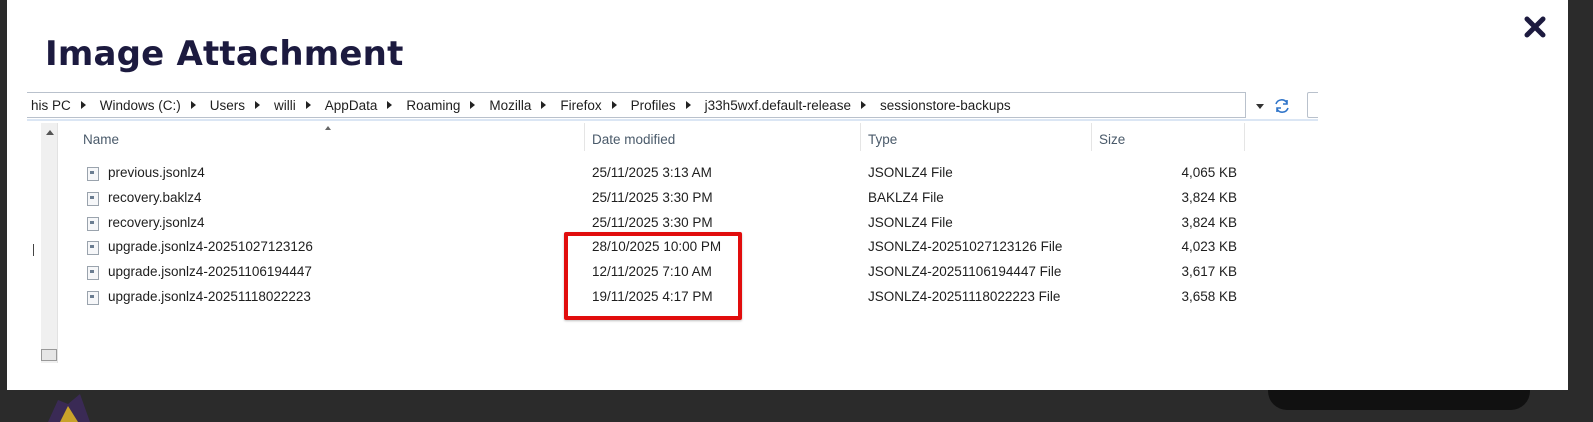 This screenshot has width=1593, height=422. I want to click on close-button, so click(1535, 27).